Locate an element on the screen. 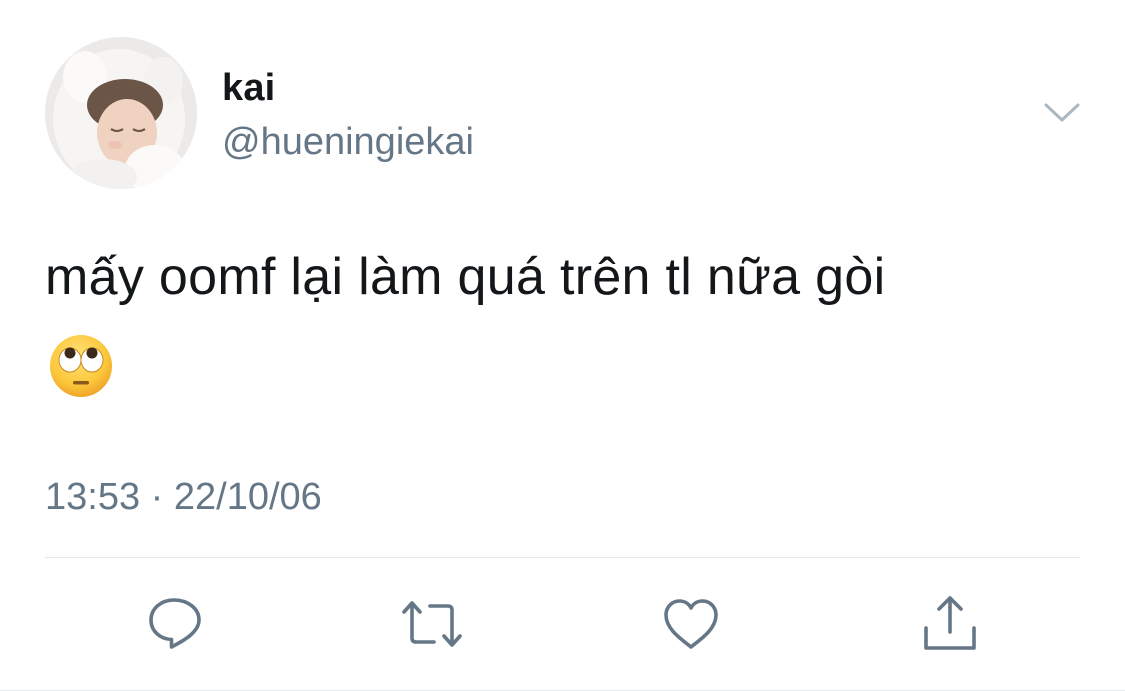 Image resolution: width=1125 pixels, height=691 pixels. avatar is located at coordinates (121, 113).